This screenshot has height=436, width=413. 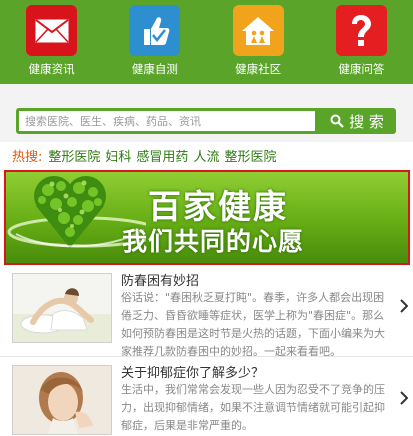 I want to click on article-title: 防春困有妙招, so click(x=160, y=281).